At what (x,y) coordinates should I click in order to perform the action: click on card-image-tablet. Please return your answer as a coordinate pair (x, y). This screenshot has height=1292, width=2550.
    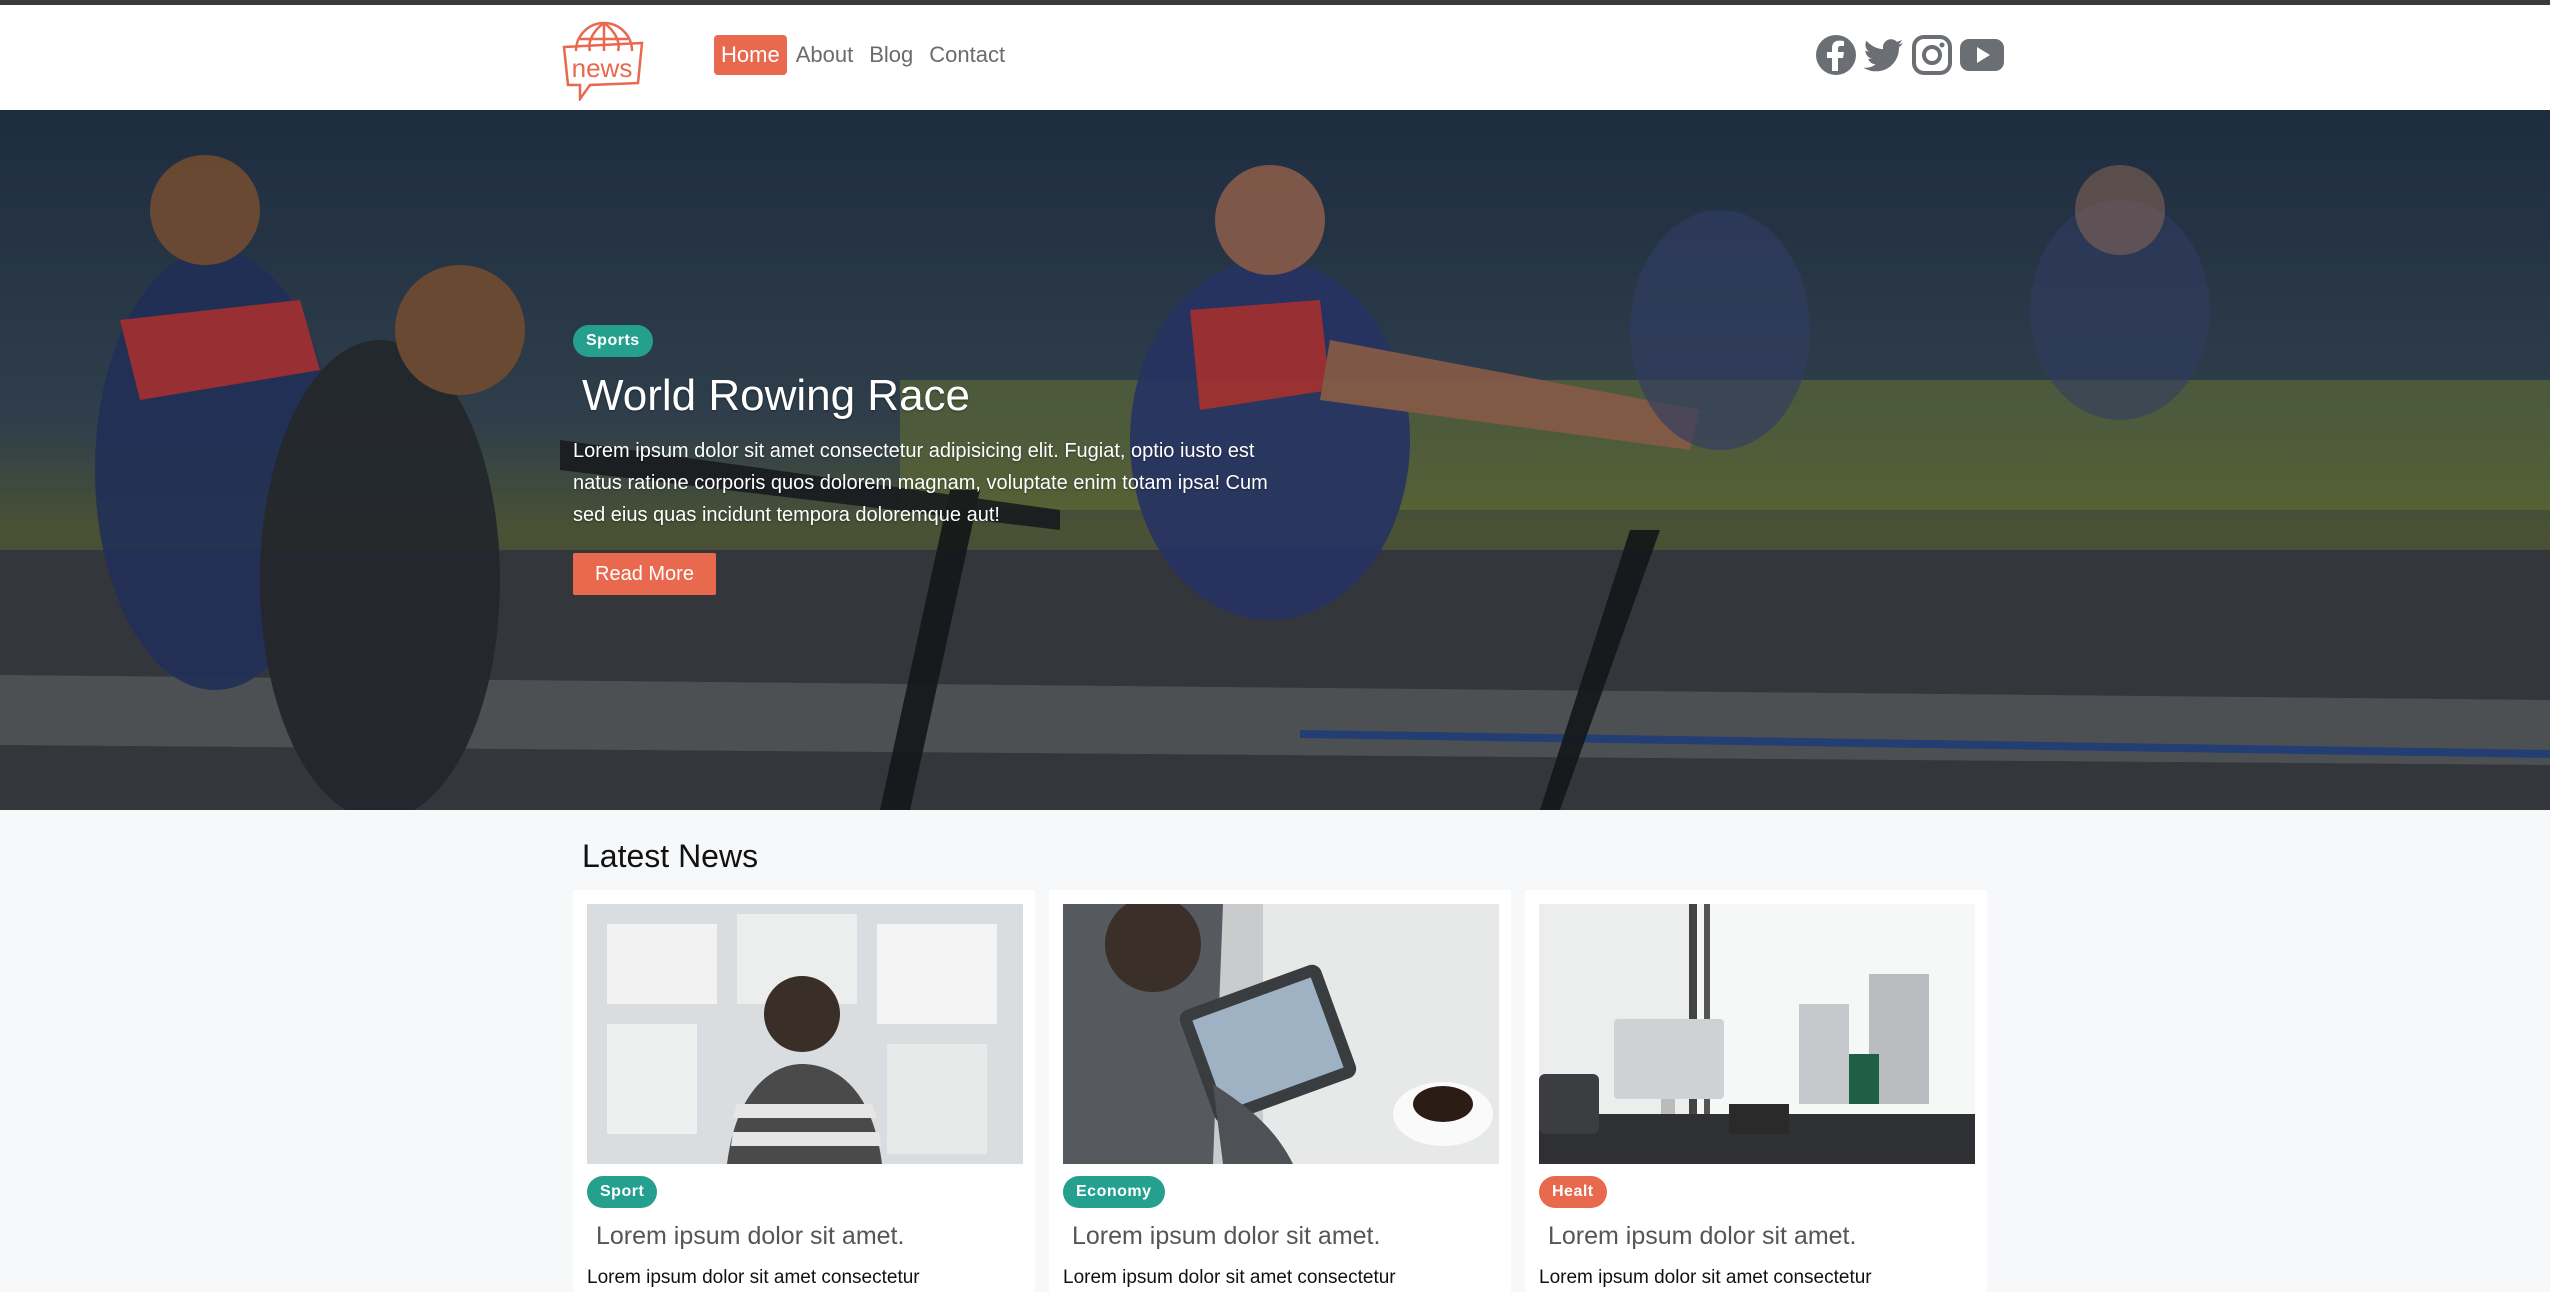
    Looking at the image, I should click on (1281, 1034).